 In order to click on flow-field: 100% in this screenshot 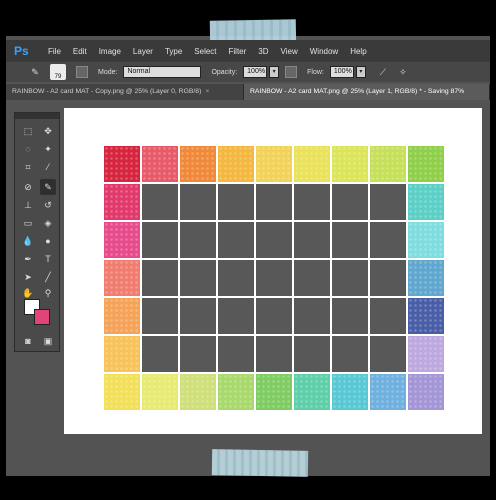, I will do `click(341, 72)`.